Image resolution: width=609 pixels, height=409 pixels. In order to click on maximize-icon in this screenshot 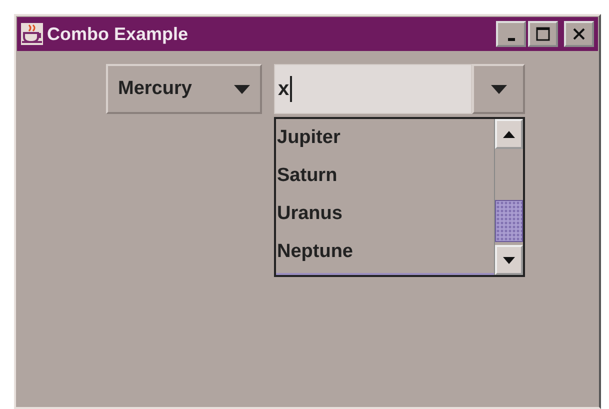, I will do `click(543, 34)`.